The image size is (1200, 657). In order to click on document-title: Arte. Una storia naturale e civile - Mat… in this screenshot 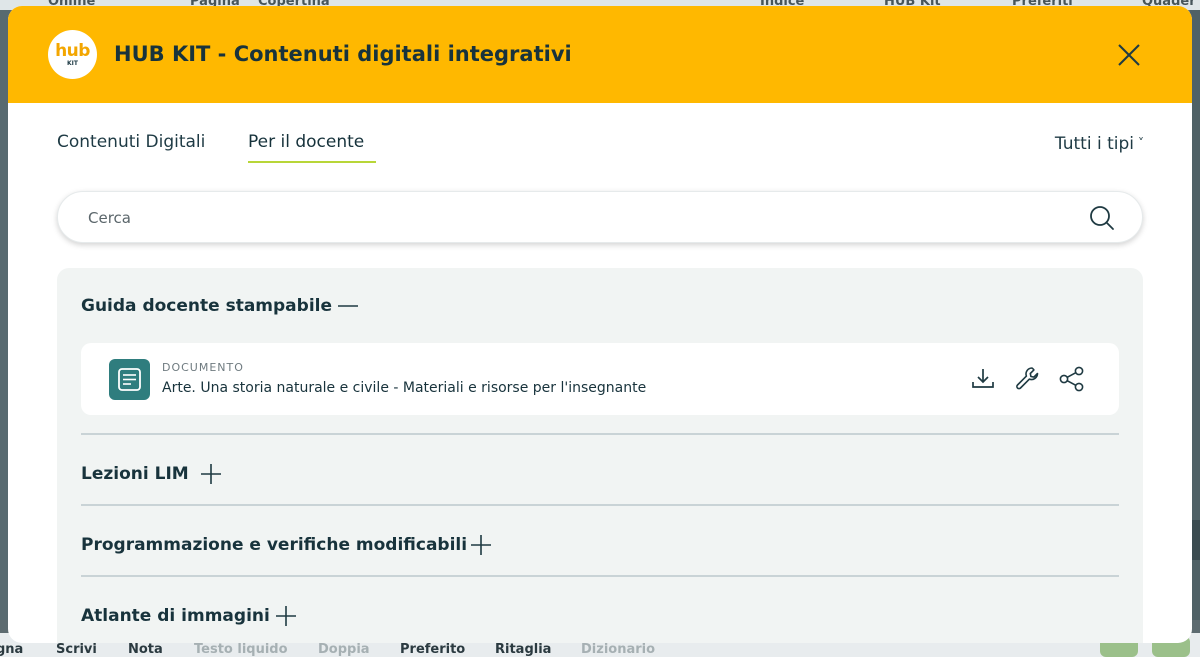, I will do `click(404, 388)`.